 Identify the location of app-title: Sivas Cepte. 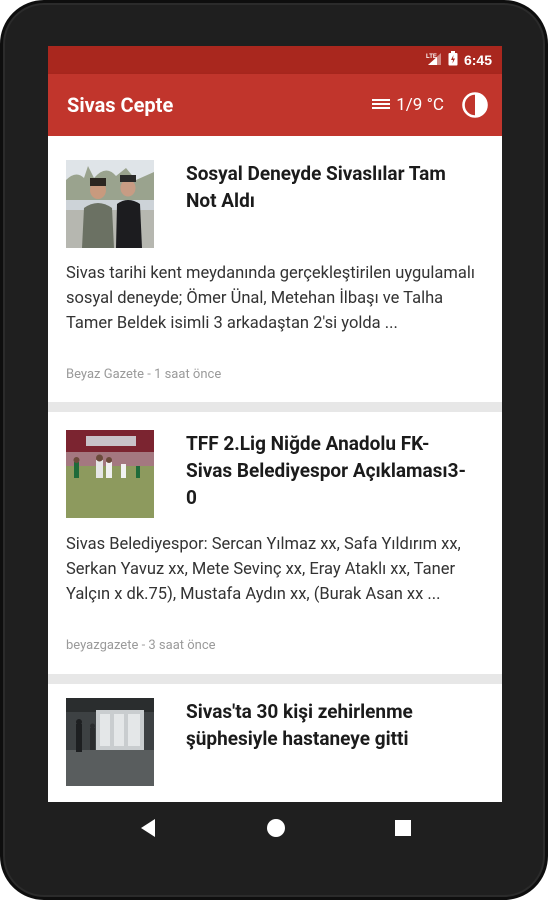
(120, 105).